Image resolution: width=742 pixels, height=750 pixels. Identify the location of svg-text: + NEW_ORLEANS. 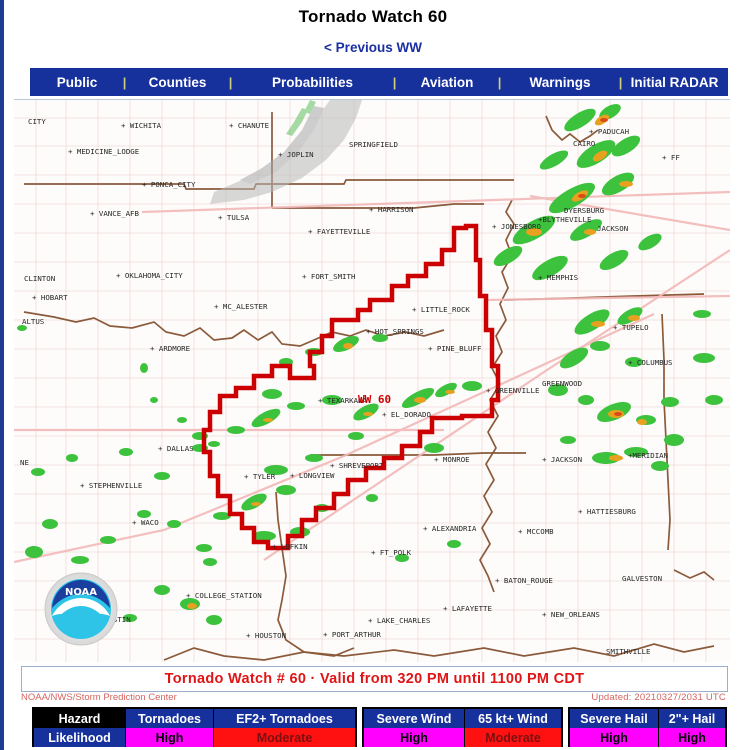
(571, 614).